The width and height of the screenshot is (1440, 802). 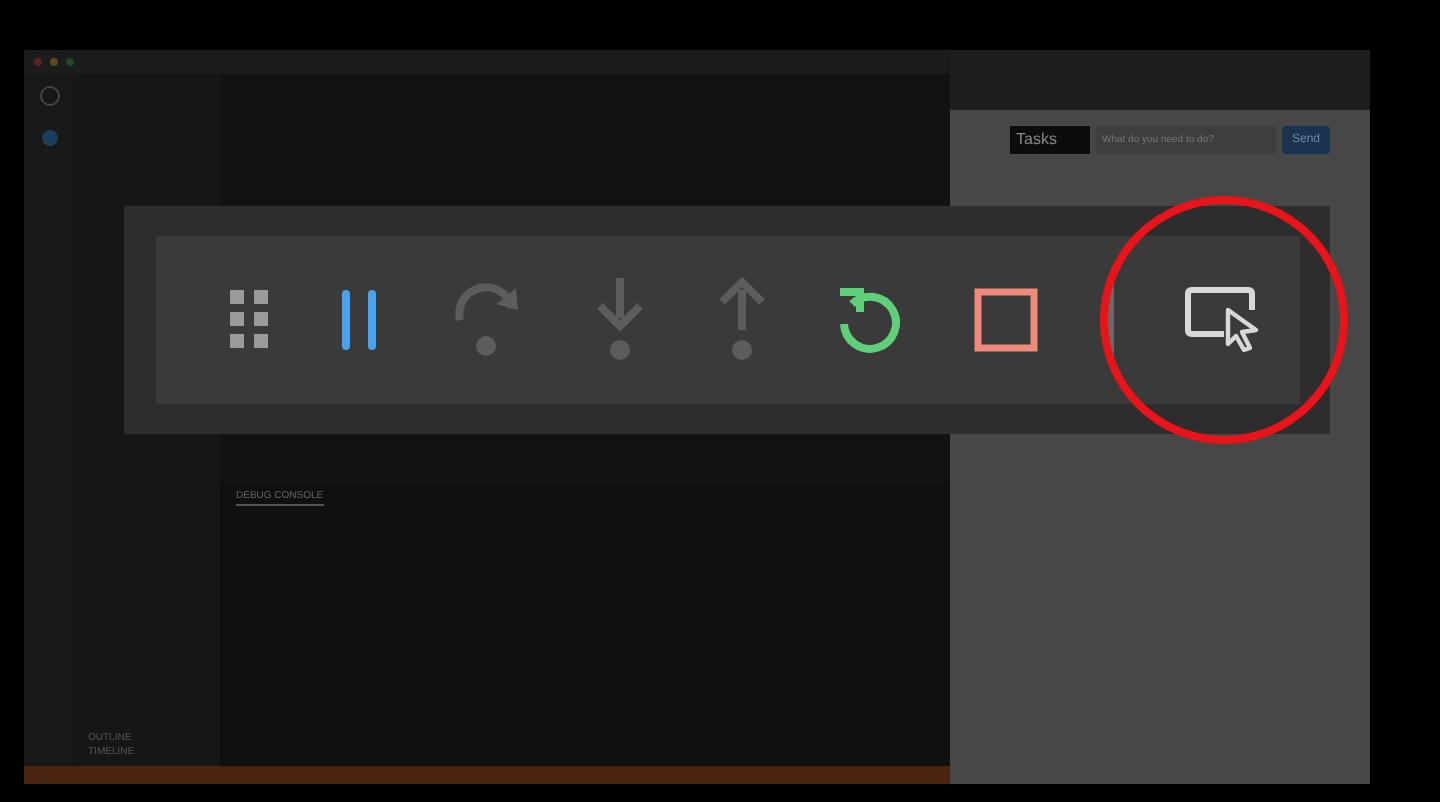 I want to click on drag-handle-icon, so click(x=249, y=320).